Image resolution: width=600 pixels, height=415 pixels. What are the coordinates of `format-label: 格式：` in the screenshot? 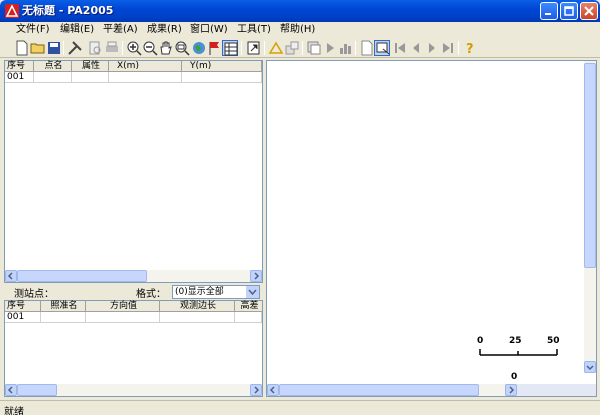 It's located at (151, 294).